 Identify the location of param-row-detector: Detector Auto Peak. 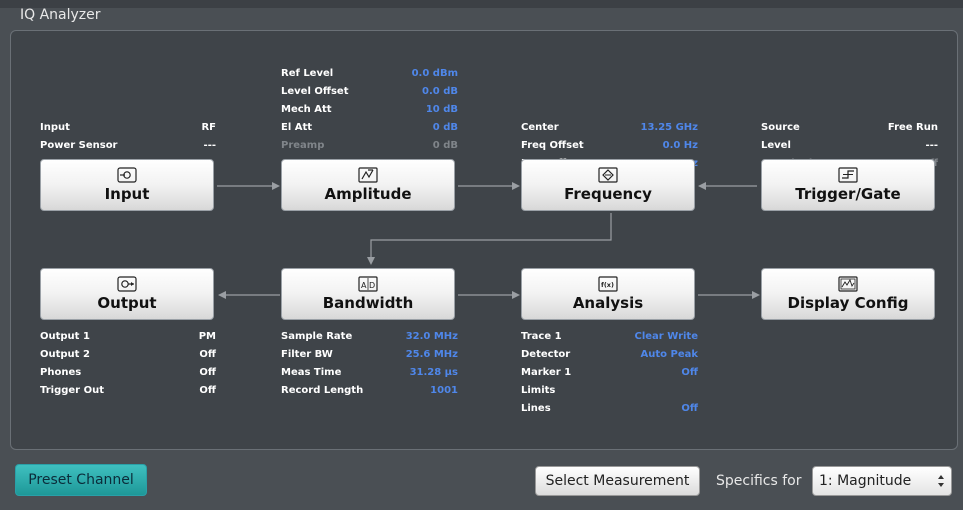
(609, 354).